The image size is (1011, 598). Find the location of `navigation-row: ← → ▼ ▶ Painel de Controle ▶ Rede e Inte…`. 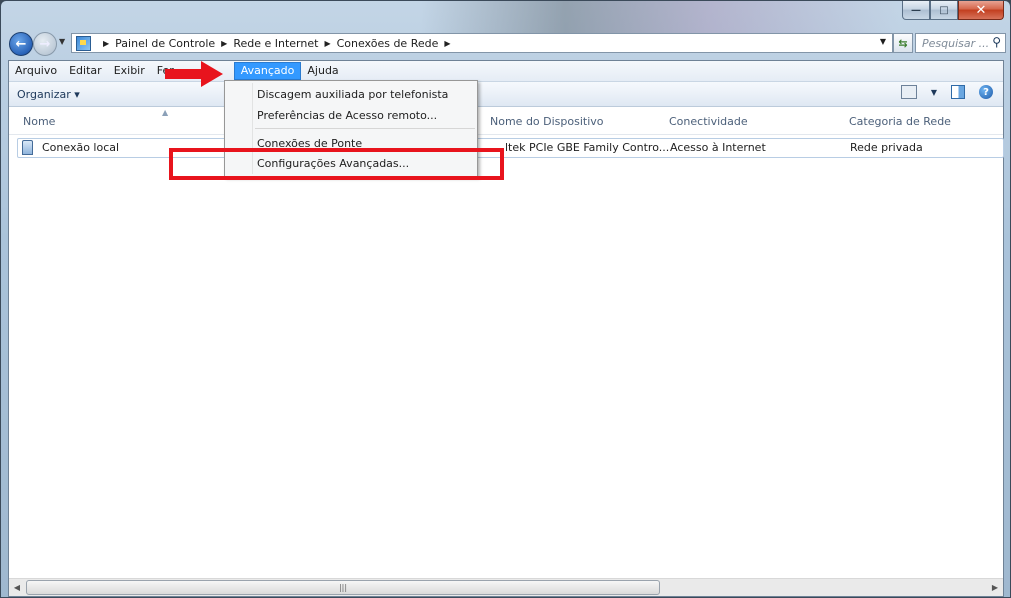

navigation-row: ← → ▼ ▶ Painel de Controle ▶ Rede e Inte… is located at coordinates (507, 44).